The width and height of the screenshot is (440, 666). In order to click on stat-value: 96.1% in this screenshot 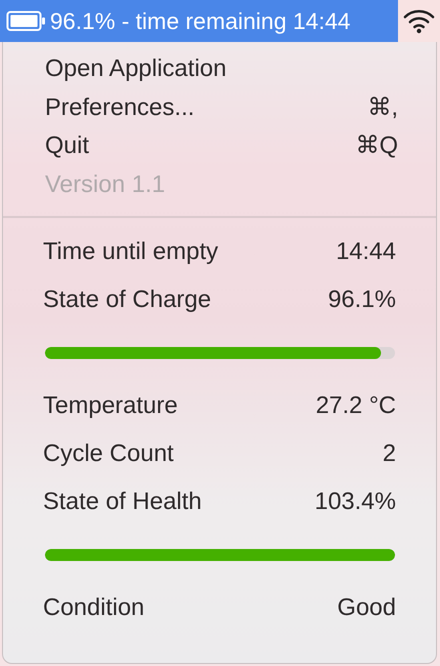, I will do `click(362, 300)`.